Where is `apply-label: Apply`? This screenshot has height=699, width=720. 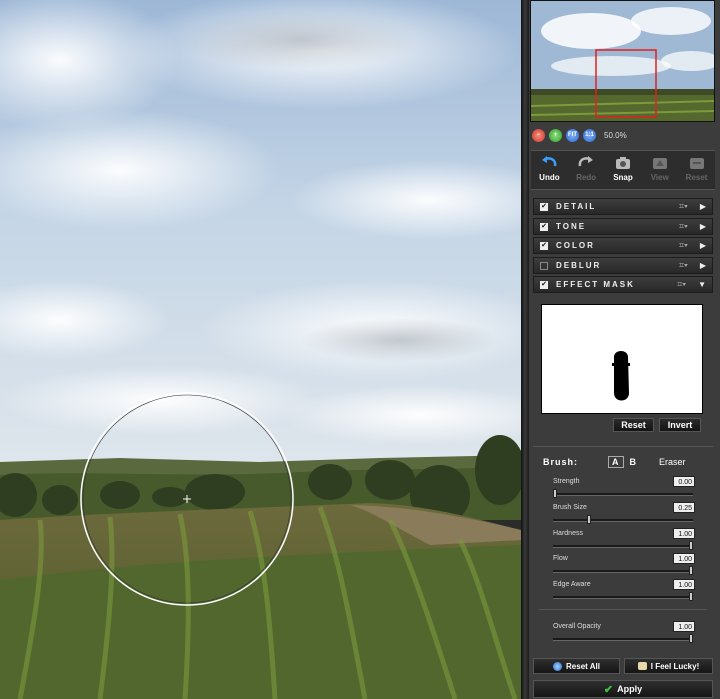
apply-label: Apply is located at coordinates (630, 689).